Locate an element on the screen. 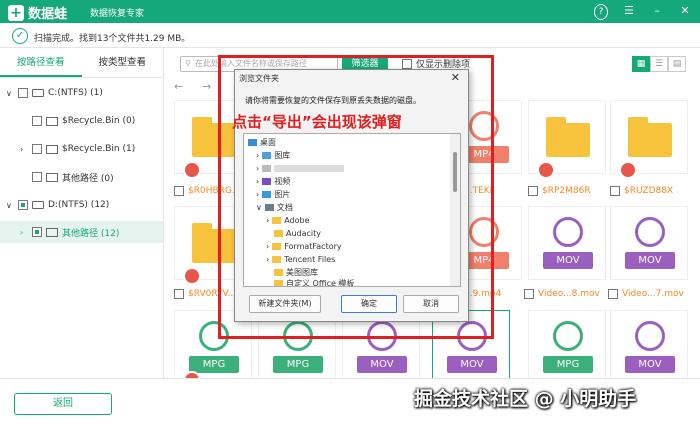 The width and height of the screenshot is (700, 425). tab-by-type: 按类型查看 is located at coordinates (123, 62).